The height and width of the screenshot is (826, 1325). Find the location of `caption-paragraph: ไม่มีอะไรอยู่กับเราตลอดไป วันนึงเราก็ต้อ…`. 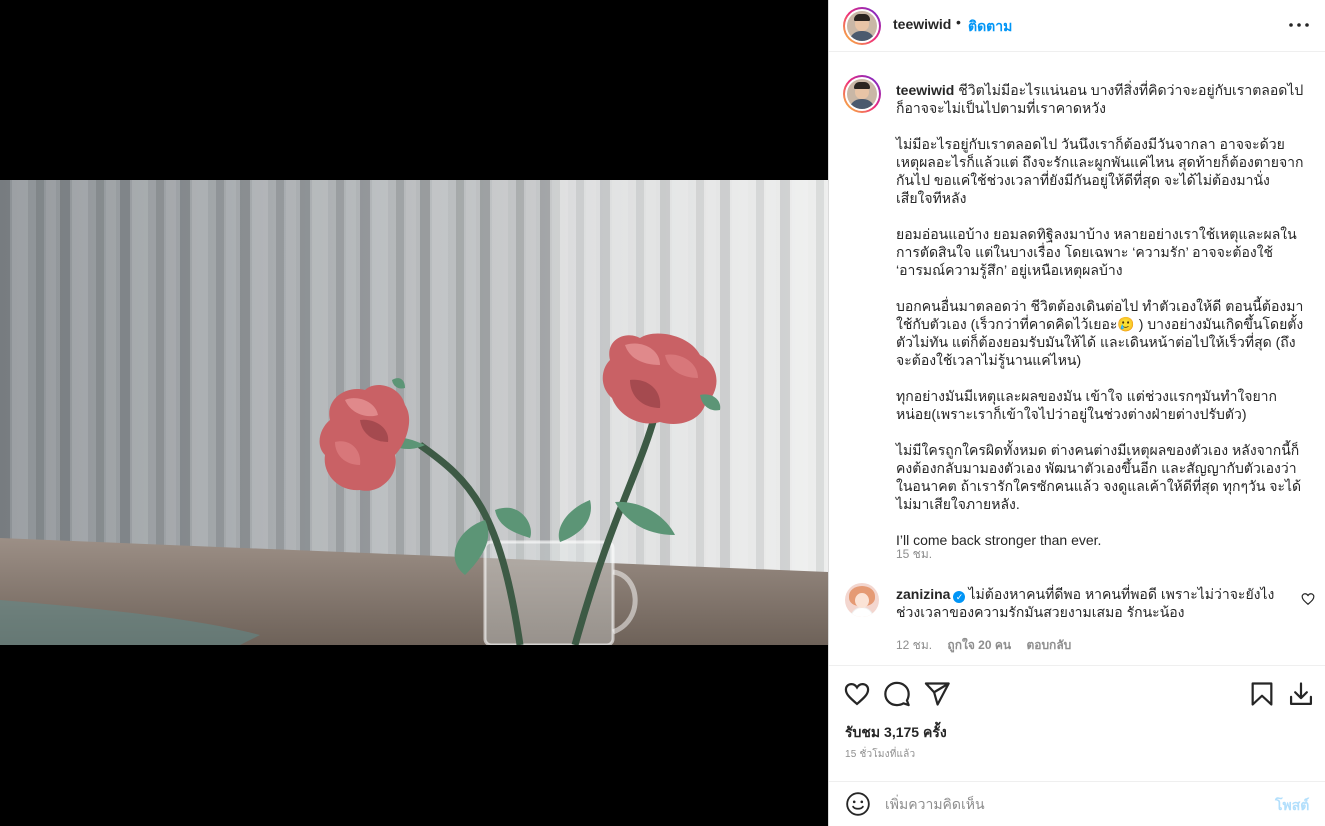

caption-paragraph: ไม่มีอะไรอยู่กับเราตลอดไป วันนึงเราก็ต้อ… is located at coordinates (1100, 171).